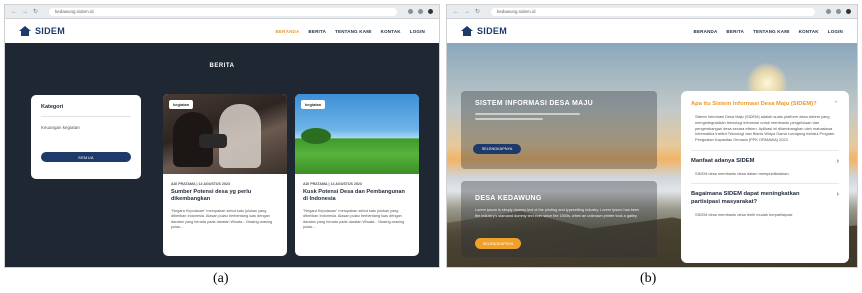  I want to click on page-title: BERITA, so click(222, 66).